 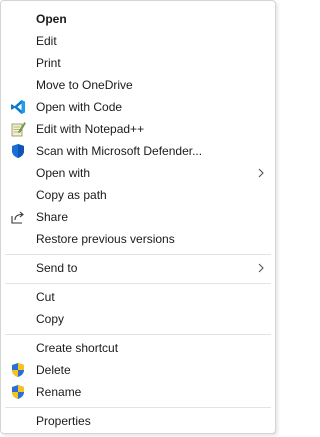 I want to click on menu-item-label: Create shortcut, so click(x=77, y=348).